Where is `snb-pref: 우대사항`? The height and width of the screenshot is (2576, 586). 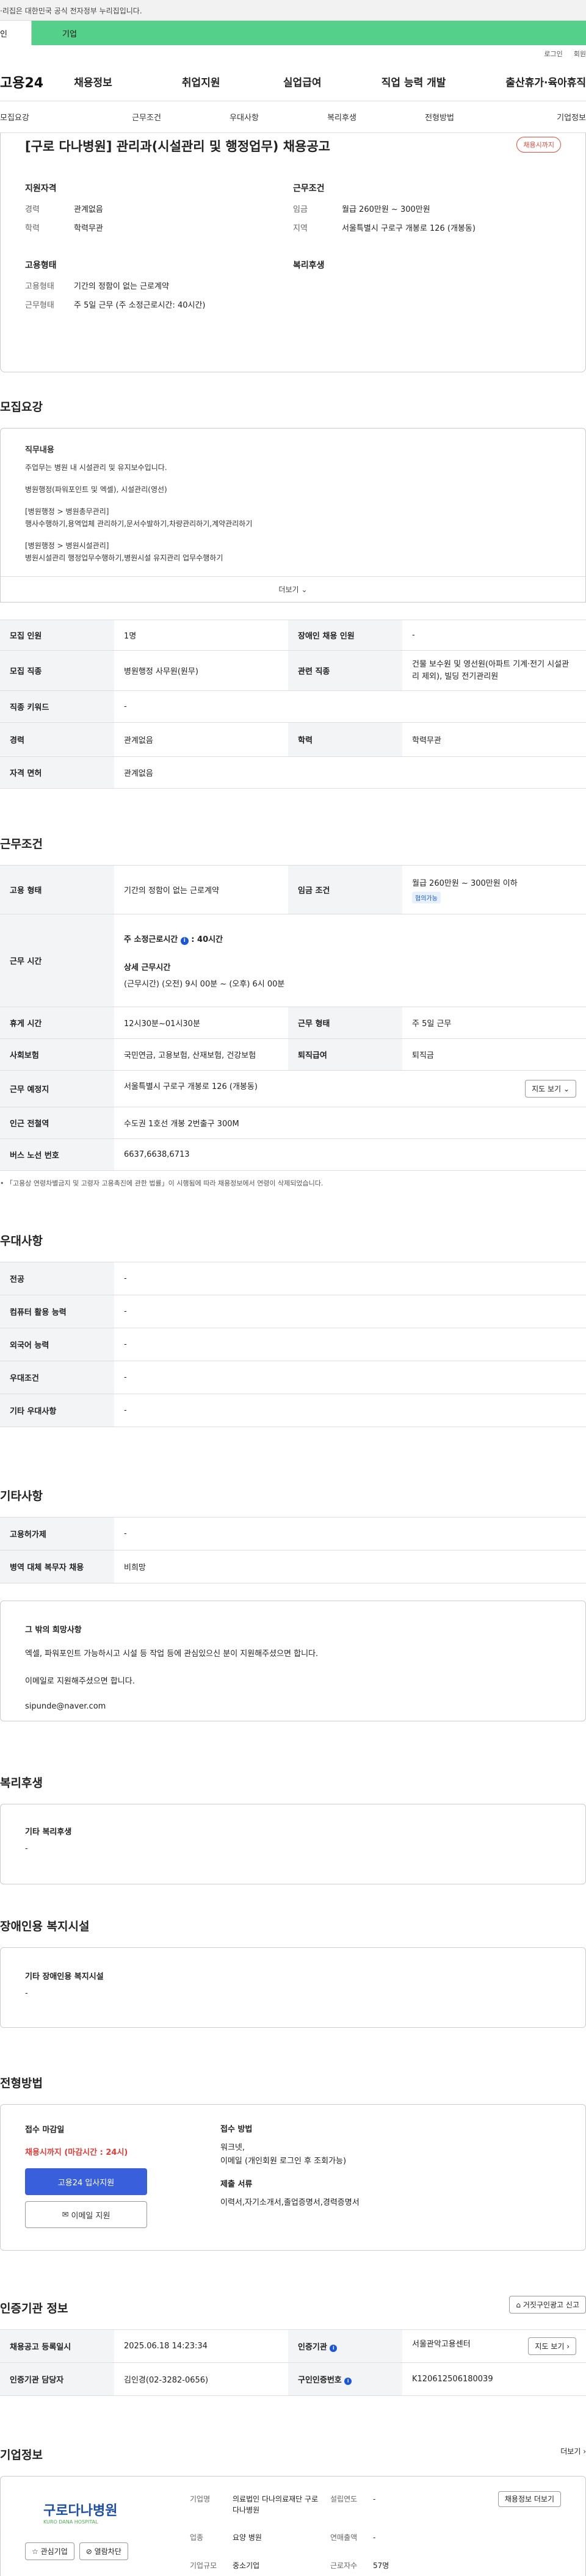 snb-pref: 우대사항 is located at coordinates (244, 117).